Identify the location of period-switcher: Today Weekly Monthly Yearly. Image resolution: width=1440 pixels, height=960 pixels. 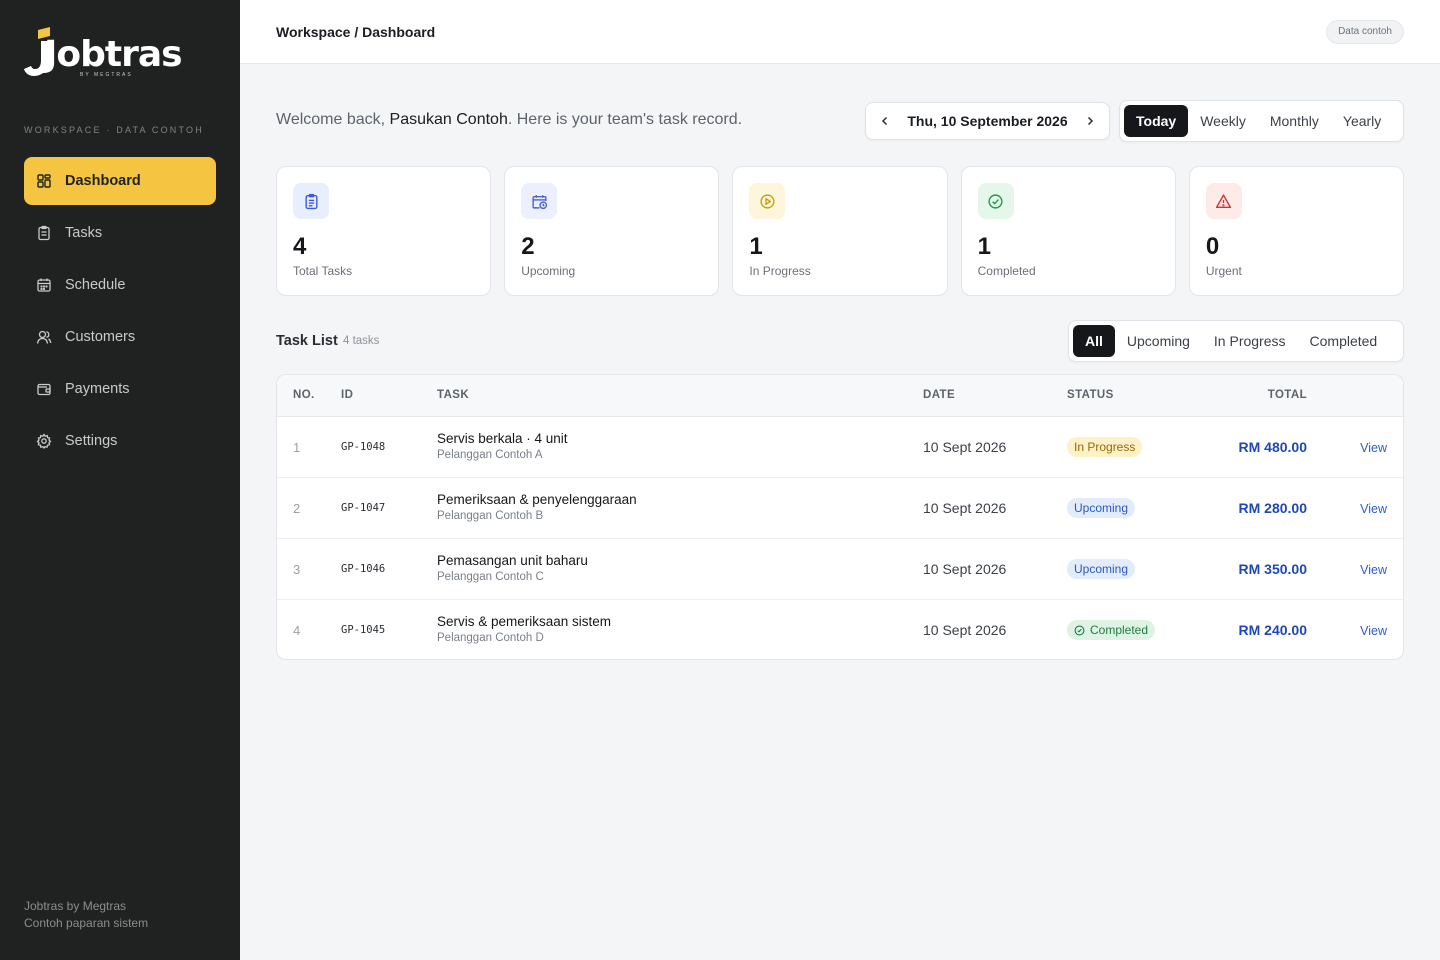
(1261, 121).